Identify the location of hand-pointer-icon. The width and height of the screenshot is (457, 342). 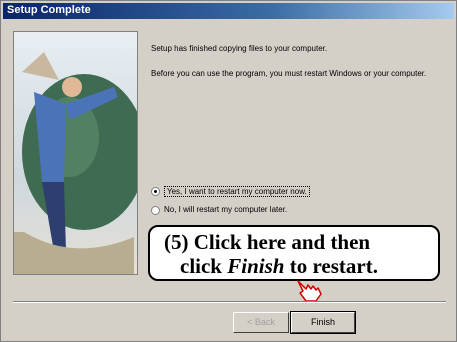
(309, 290).